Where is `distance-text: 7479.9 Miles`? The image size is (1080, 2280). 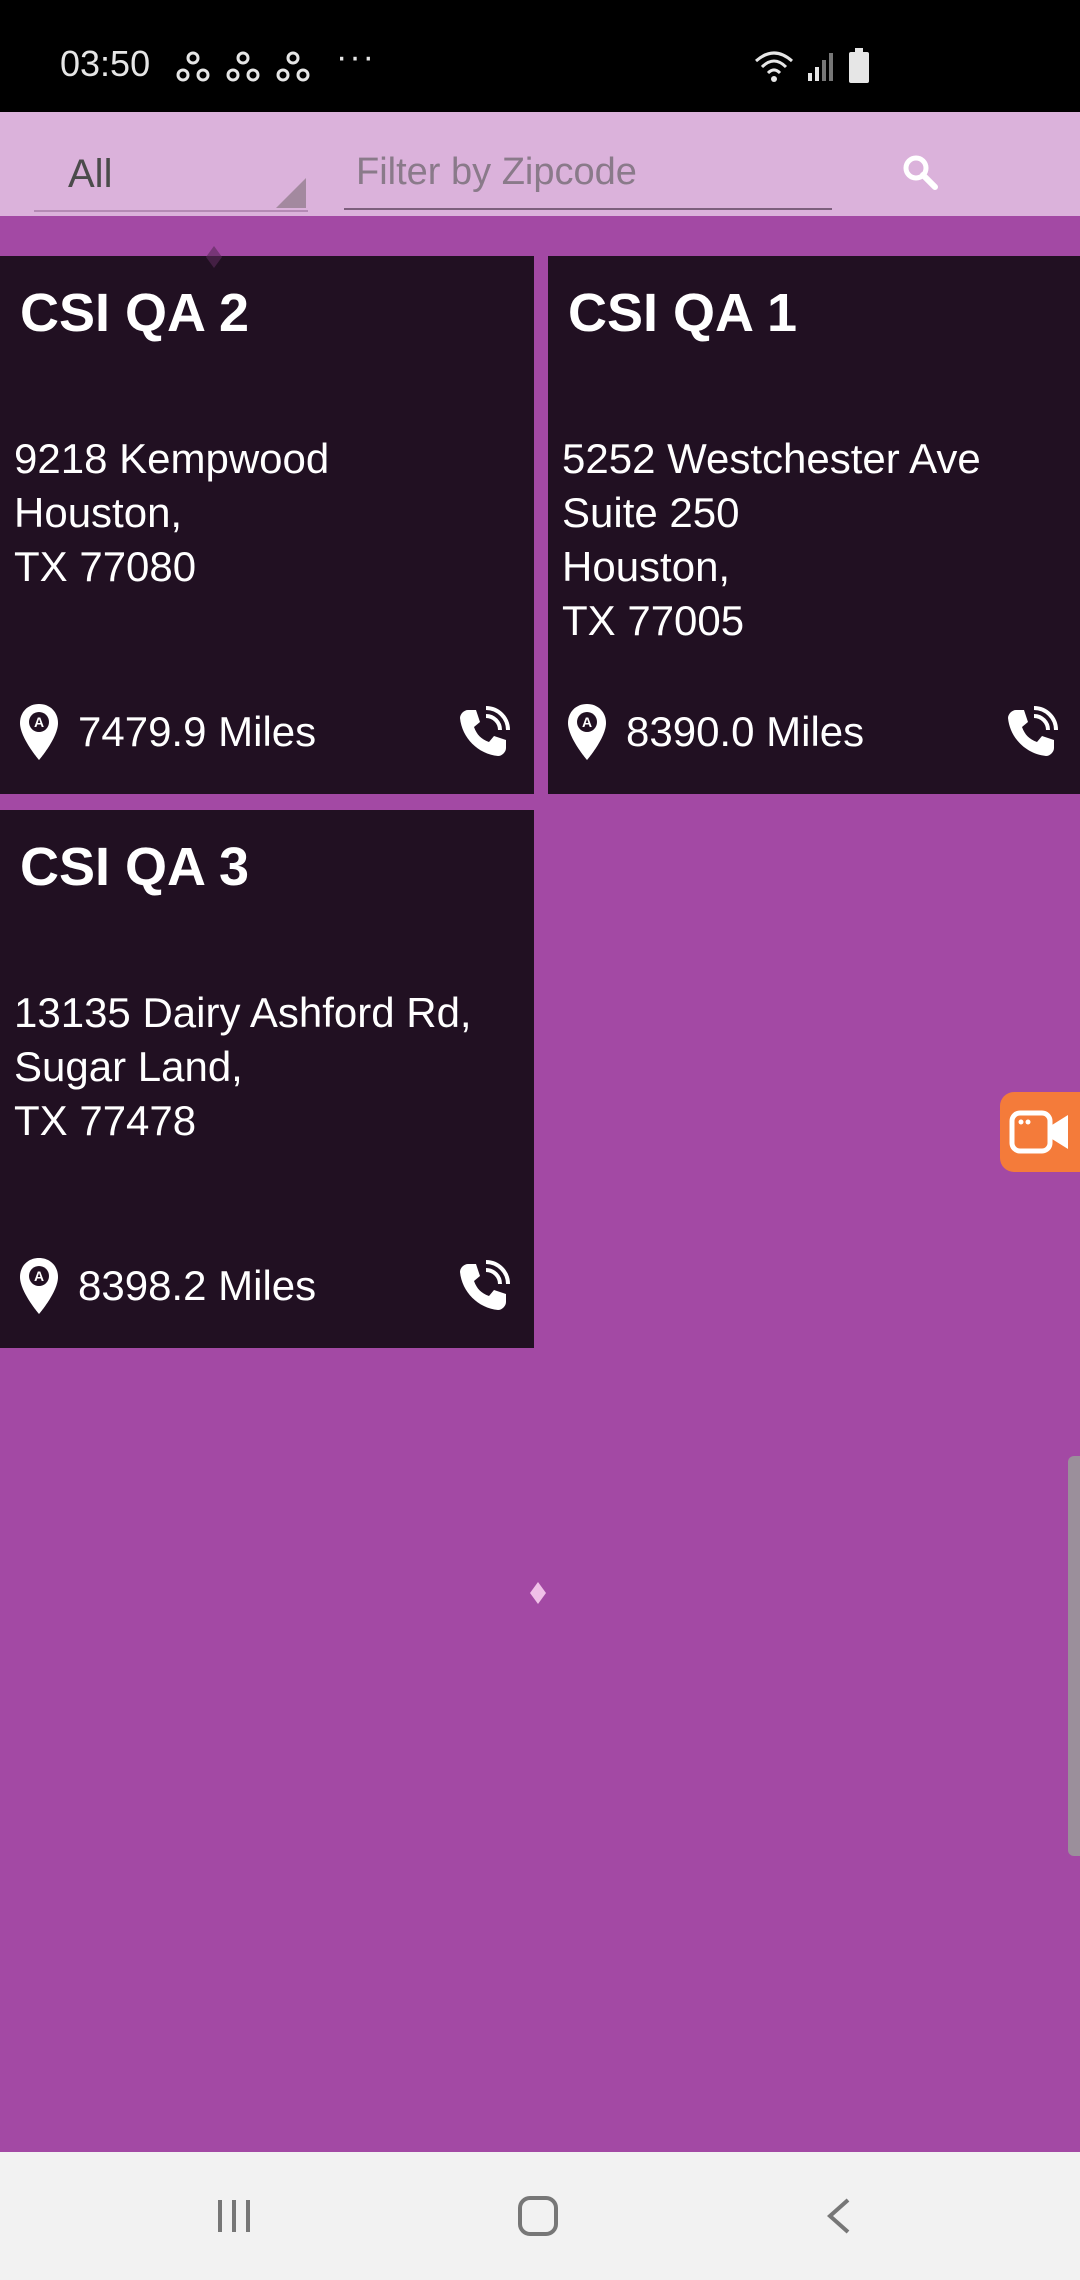
distance-text: 7479.9 Miles is located at coordinates (197, 731).